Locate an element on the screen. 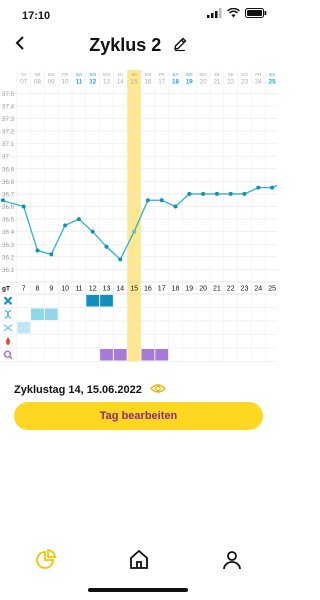  home-indicator is located at coordinates (138, 590).